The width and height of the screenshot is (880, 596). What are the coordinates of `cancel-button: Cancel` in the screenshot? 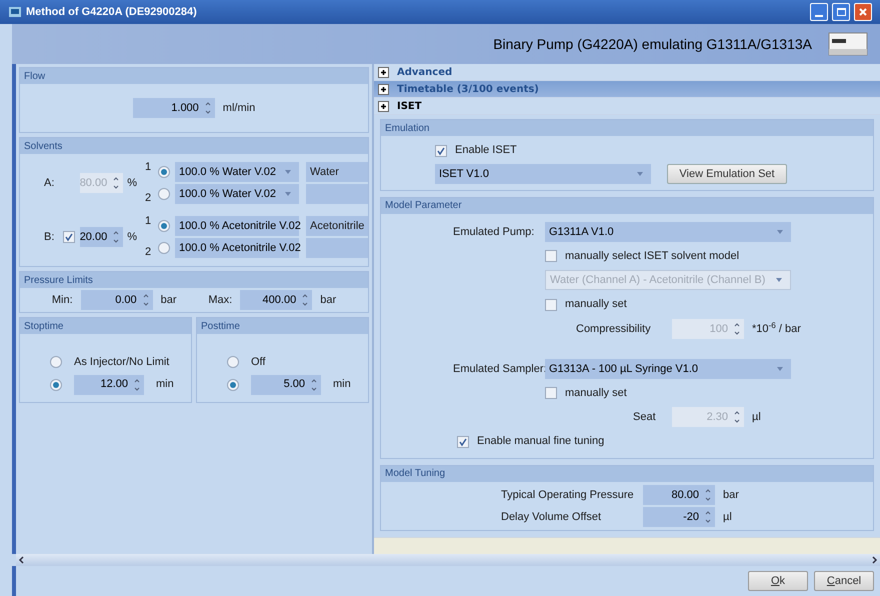 It's located at (844, 581).